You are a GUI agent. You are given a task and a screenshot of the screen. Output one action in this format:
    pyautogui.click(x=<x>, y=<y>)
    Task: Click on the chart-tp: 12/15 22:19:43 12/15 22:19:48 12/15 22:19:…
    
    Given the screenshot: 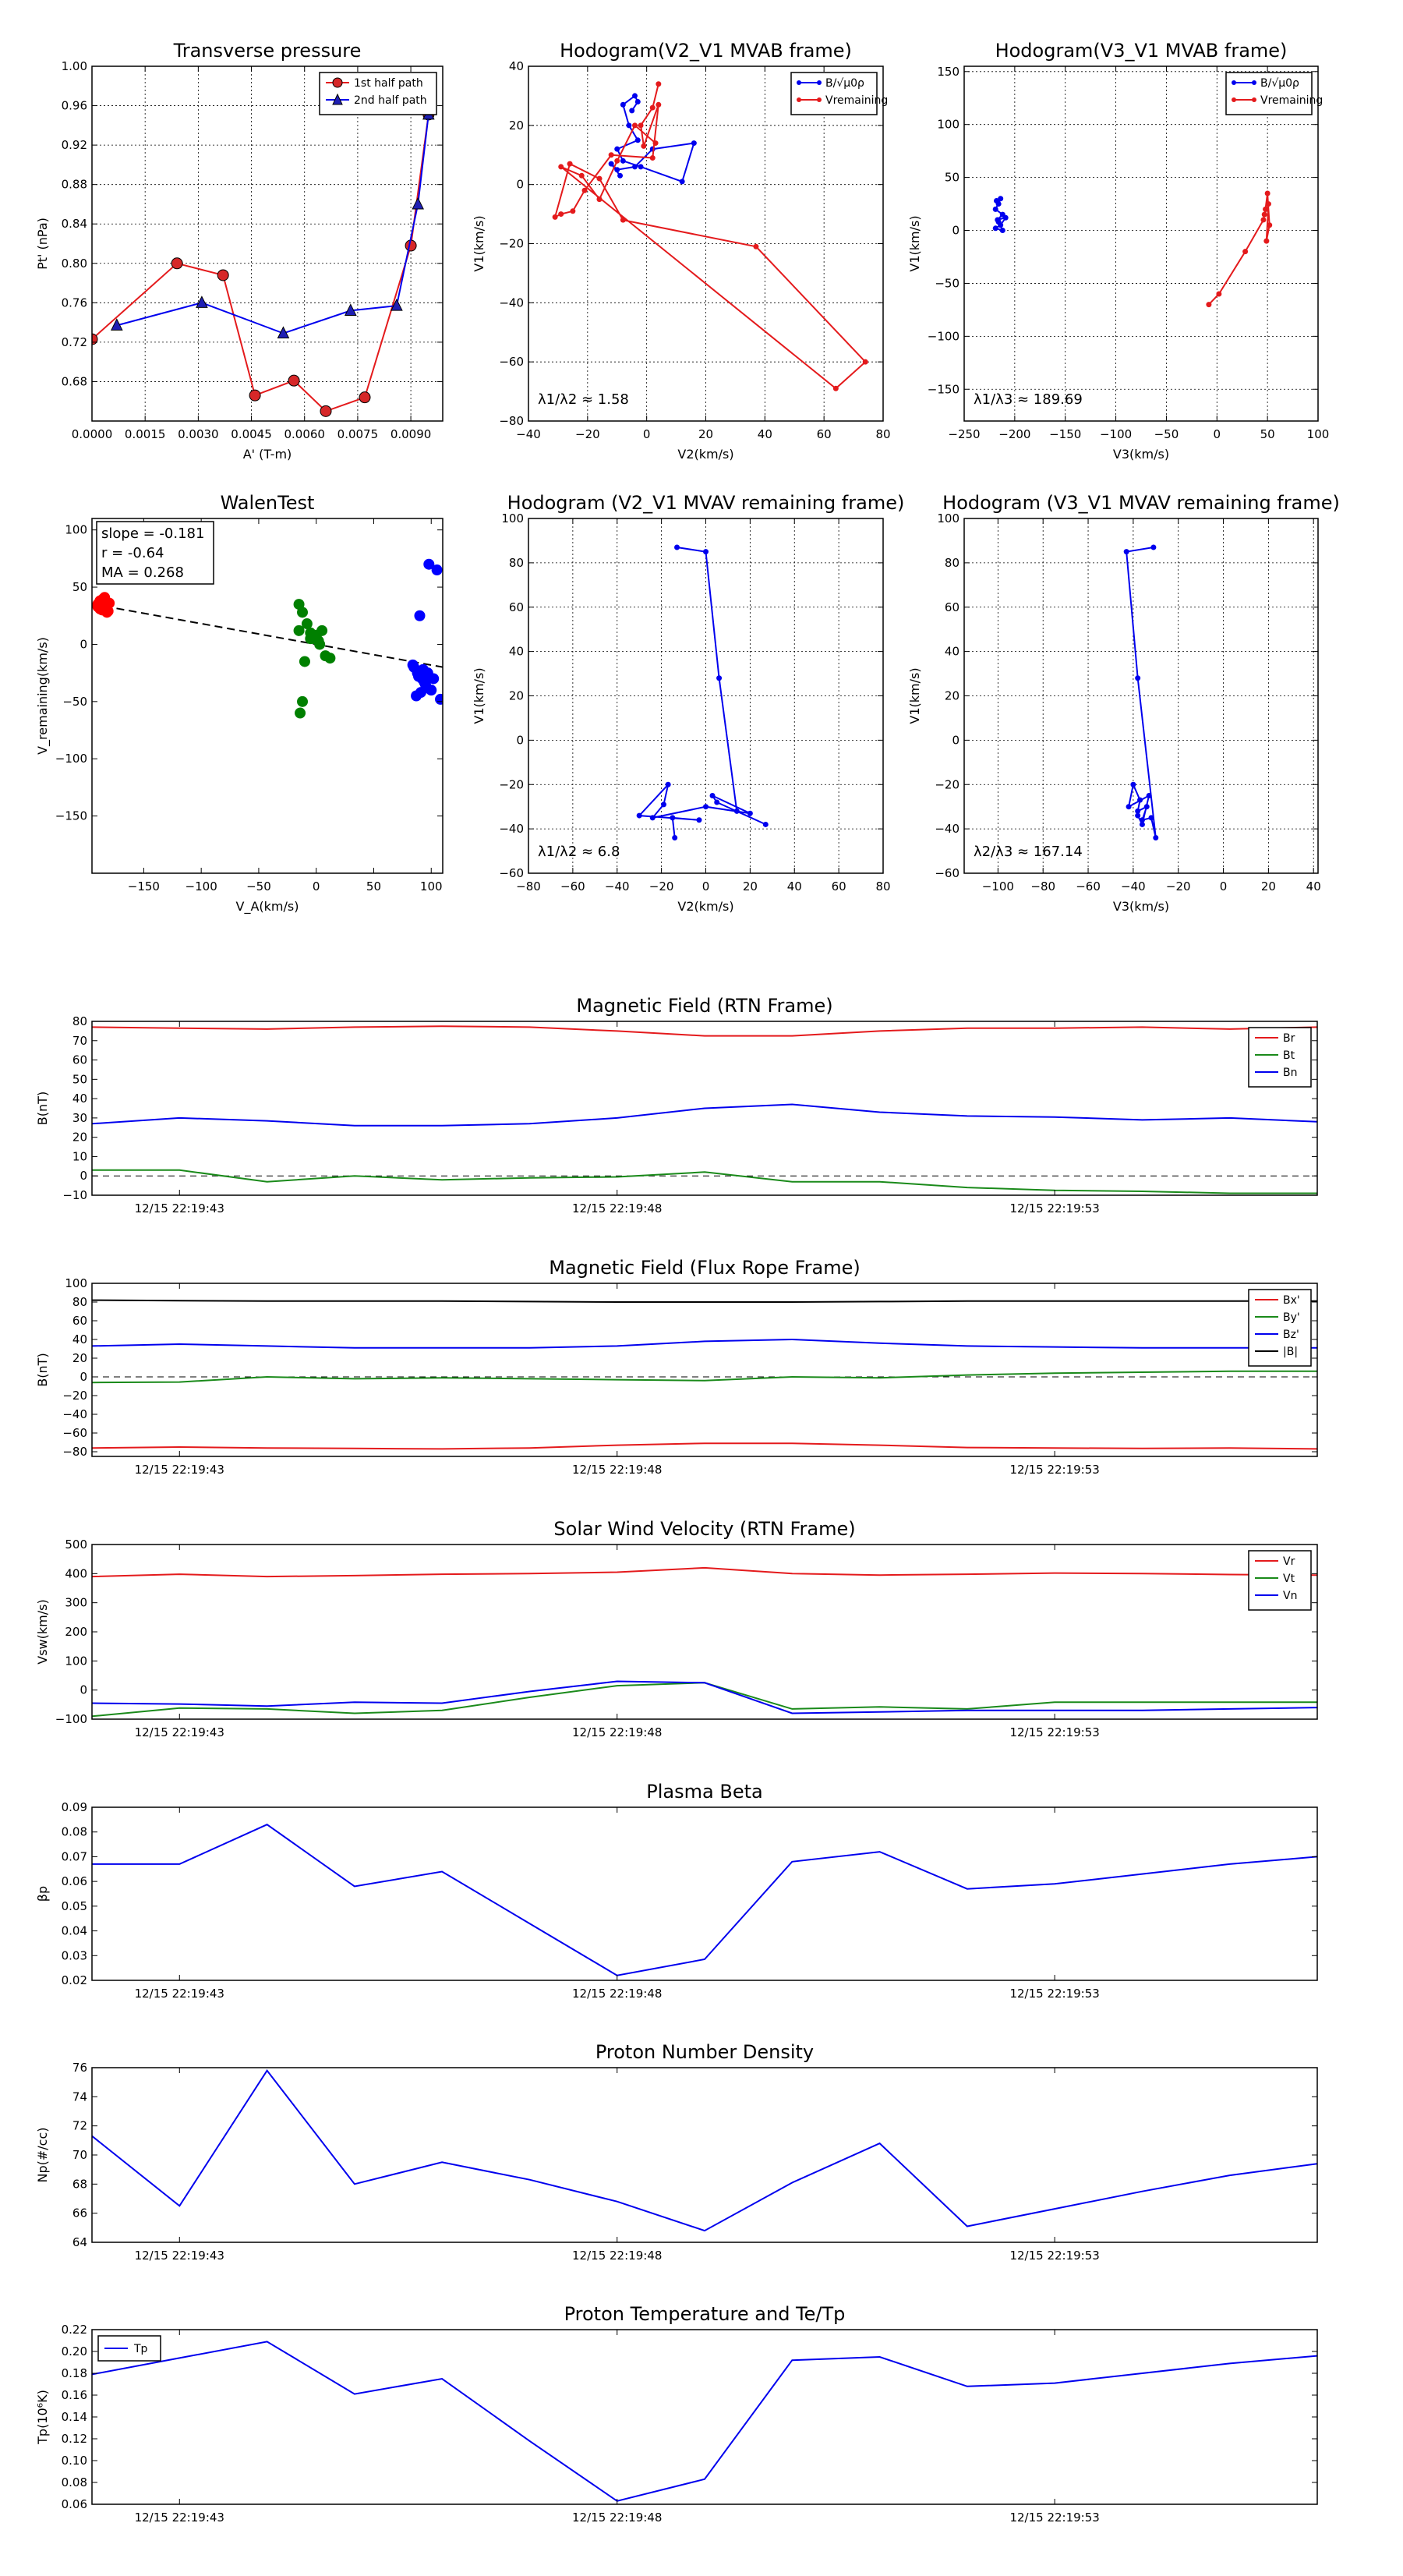 What is the action you would take?
    pyautogui.click(x=676, y=2414)
    